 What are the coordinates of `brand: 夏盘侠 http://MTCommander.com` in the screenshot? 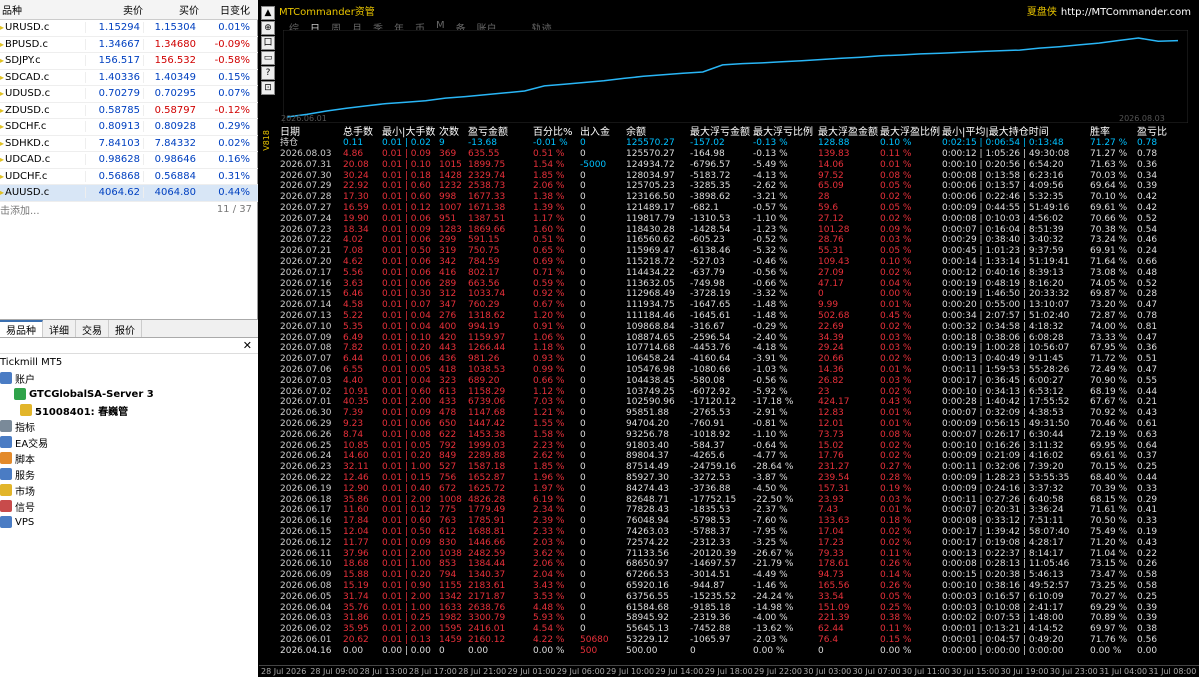 It's located at (1109, 10).